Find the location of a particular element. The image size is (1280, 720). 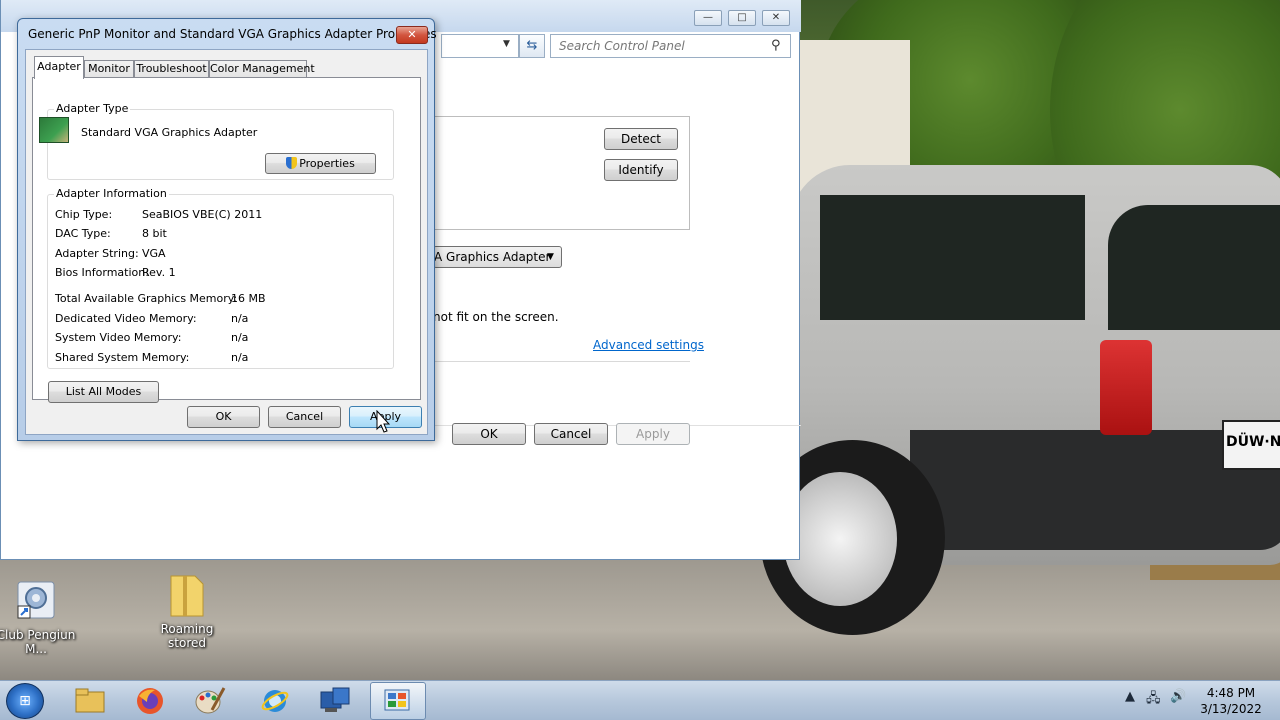

adapter-string-label: Adapter String: is located at coordinates (97, 253).